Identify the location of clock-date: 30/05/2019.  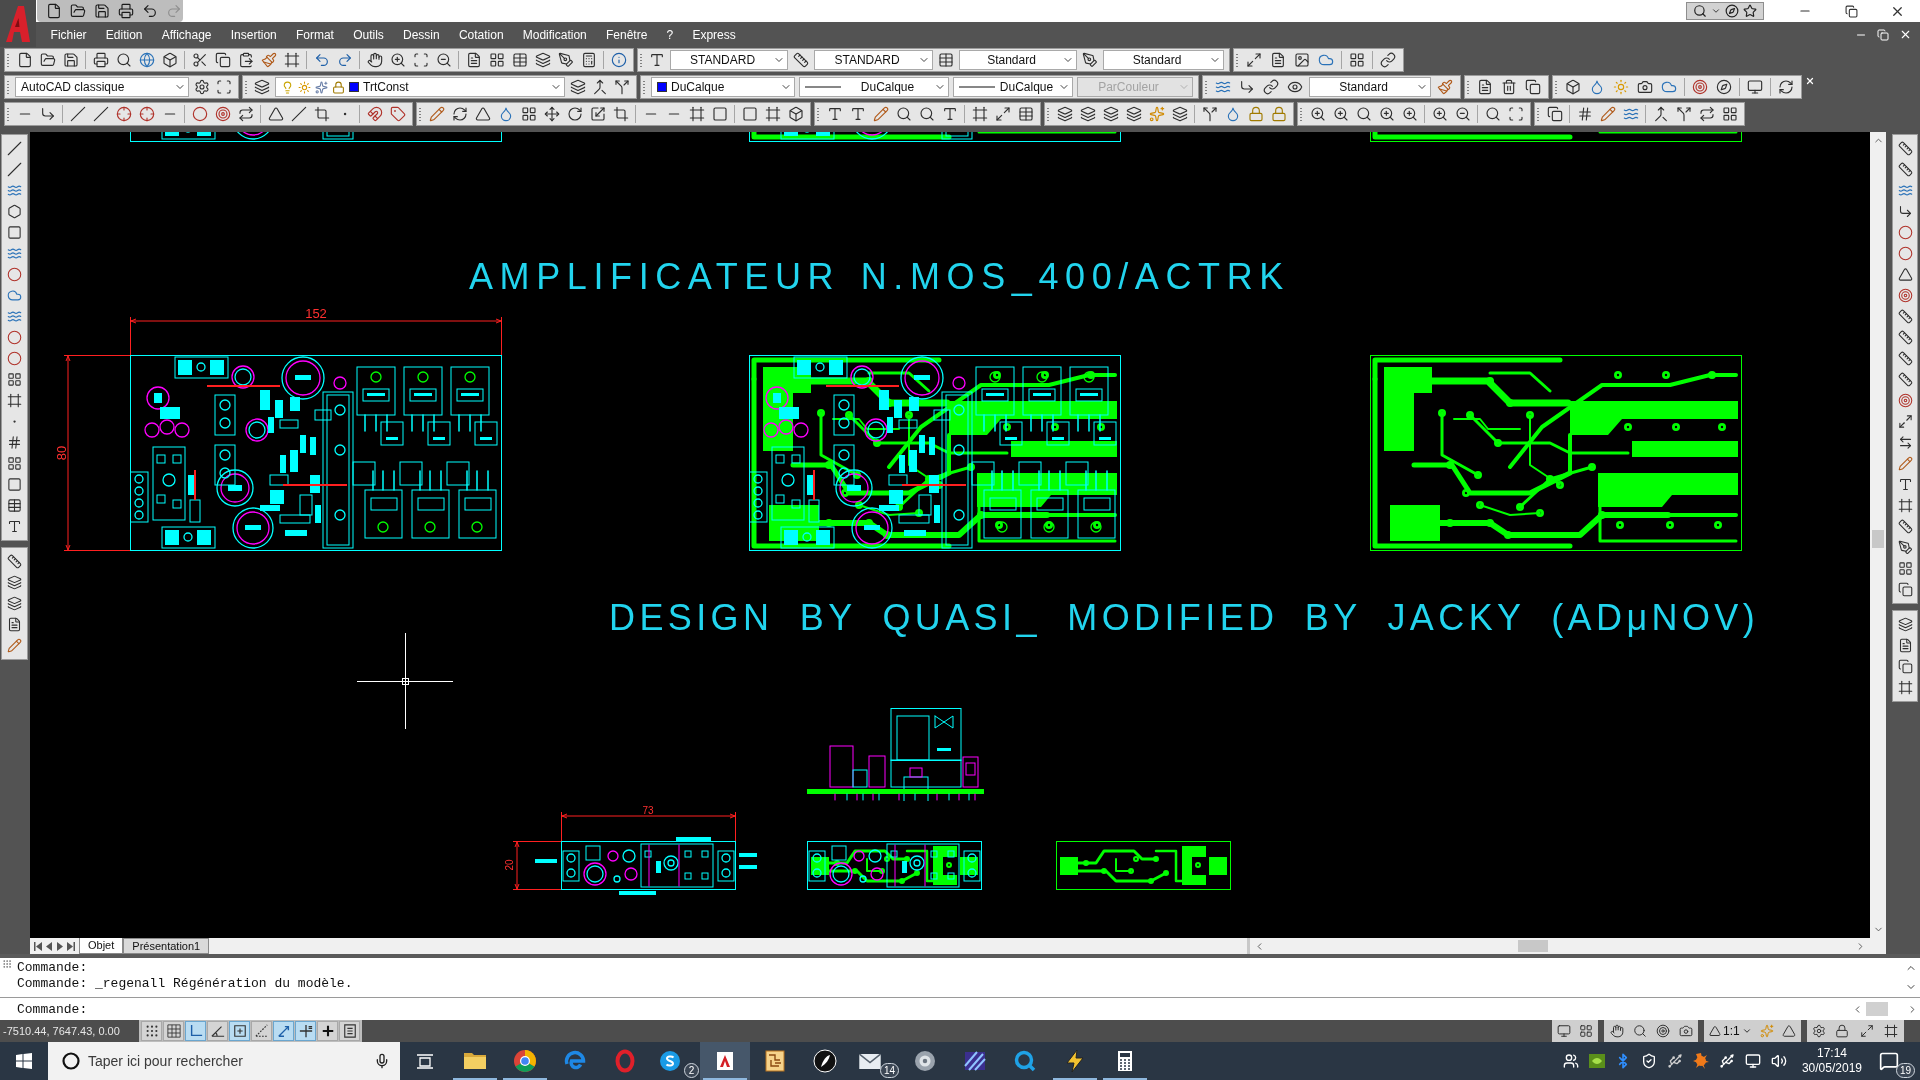
(1831, 1068).